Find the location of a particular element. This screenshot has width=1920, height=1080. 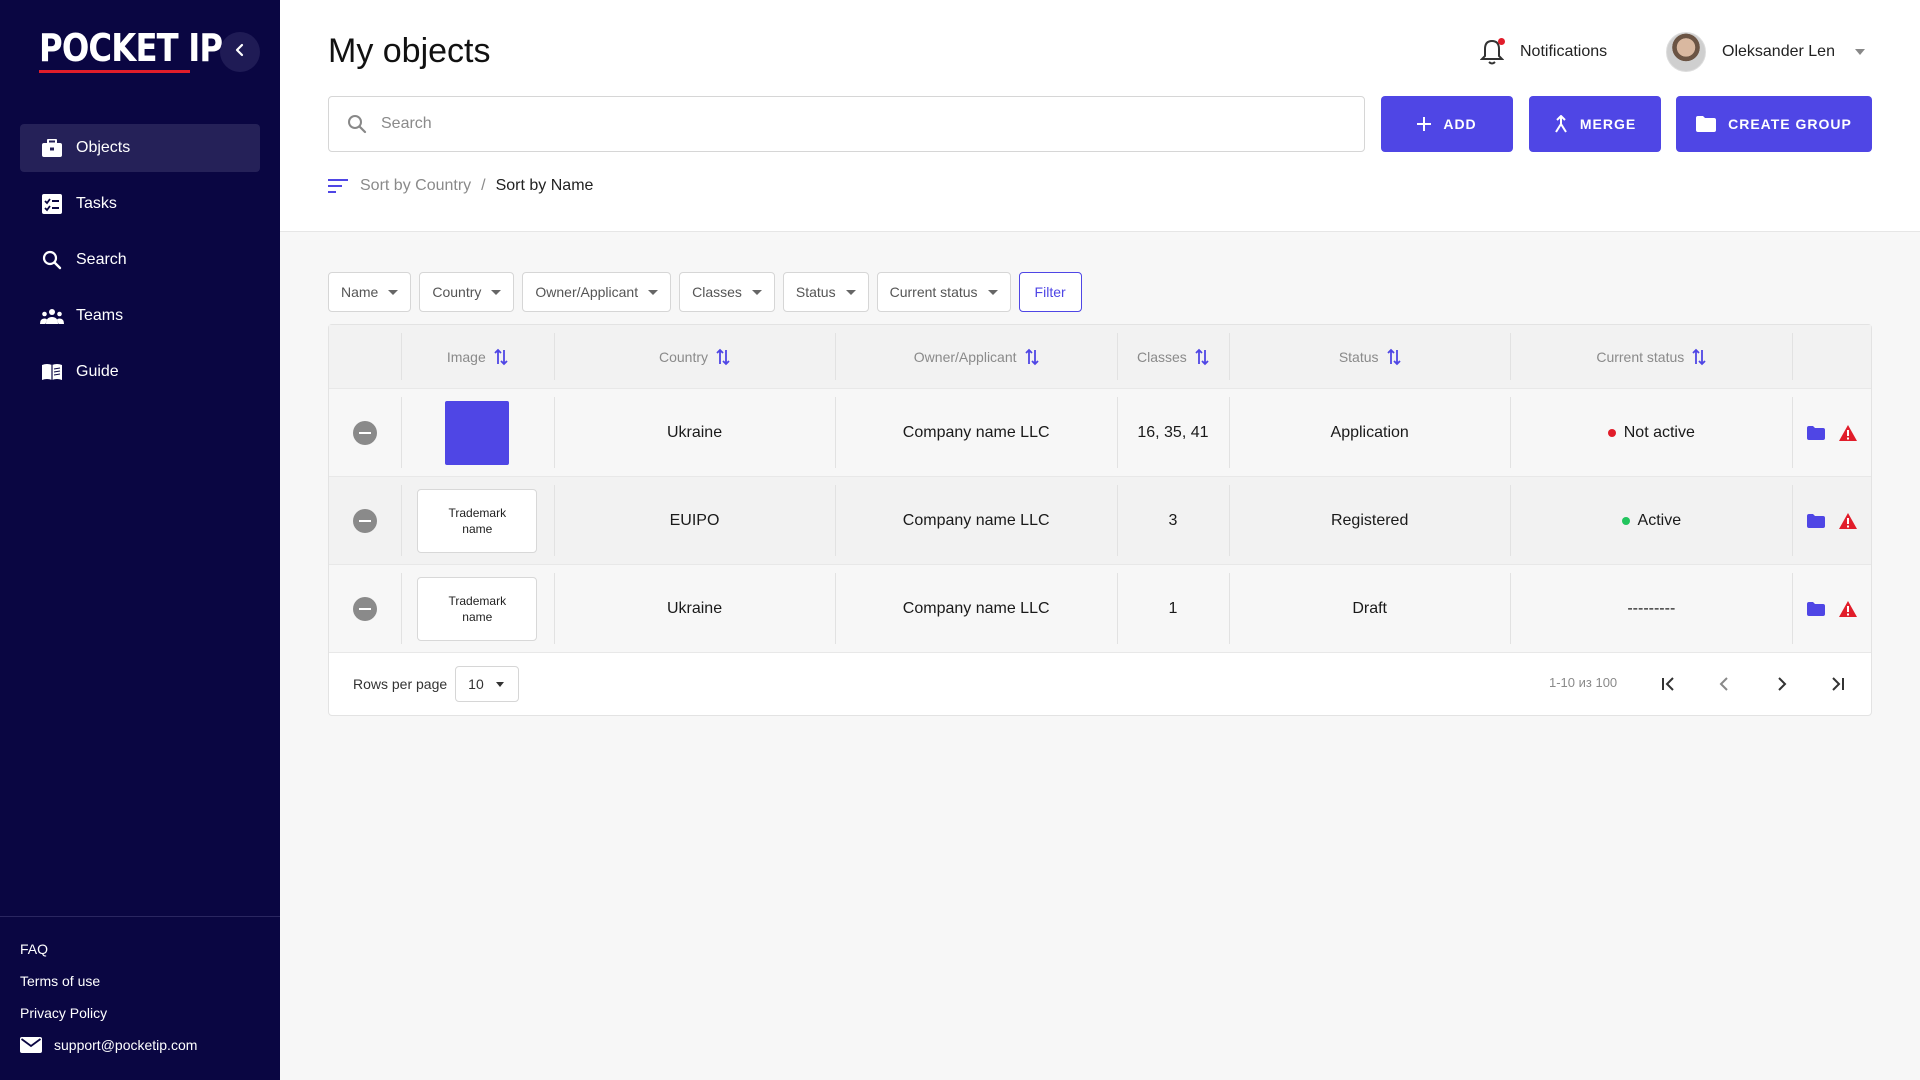

country-cell: EUIPO is located at coordinates (694, 520).